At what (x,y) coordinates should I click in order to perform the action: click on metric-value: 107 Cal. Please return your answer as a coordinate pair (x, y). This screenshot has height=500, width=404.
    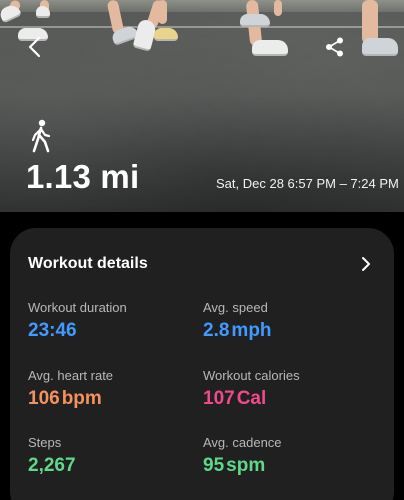
    Looking at the image, I should click on (251, 399).